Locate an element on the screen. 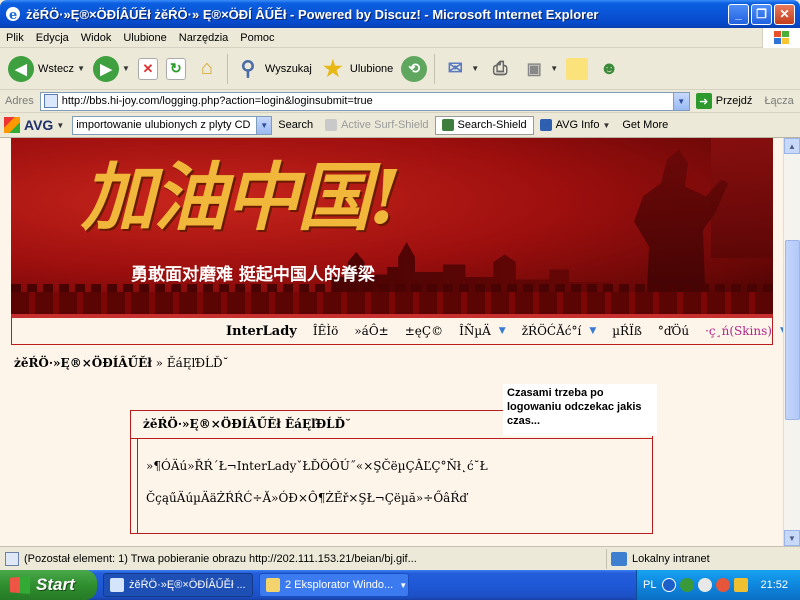 Image resolution: width=800 pixels, height=600 pixels. mail-dropdown-icon: ▼ is located at coordinates (475, 68).